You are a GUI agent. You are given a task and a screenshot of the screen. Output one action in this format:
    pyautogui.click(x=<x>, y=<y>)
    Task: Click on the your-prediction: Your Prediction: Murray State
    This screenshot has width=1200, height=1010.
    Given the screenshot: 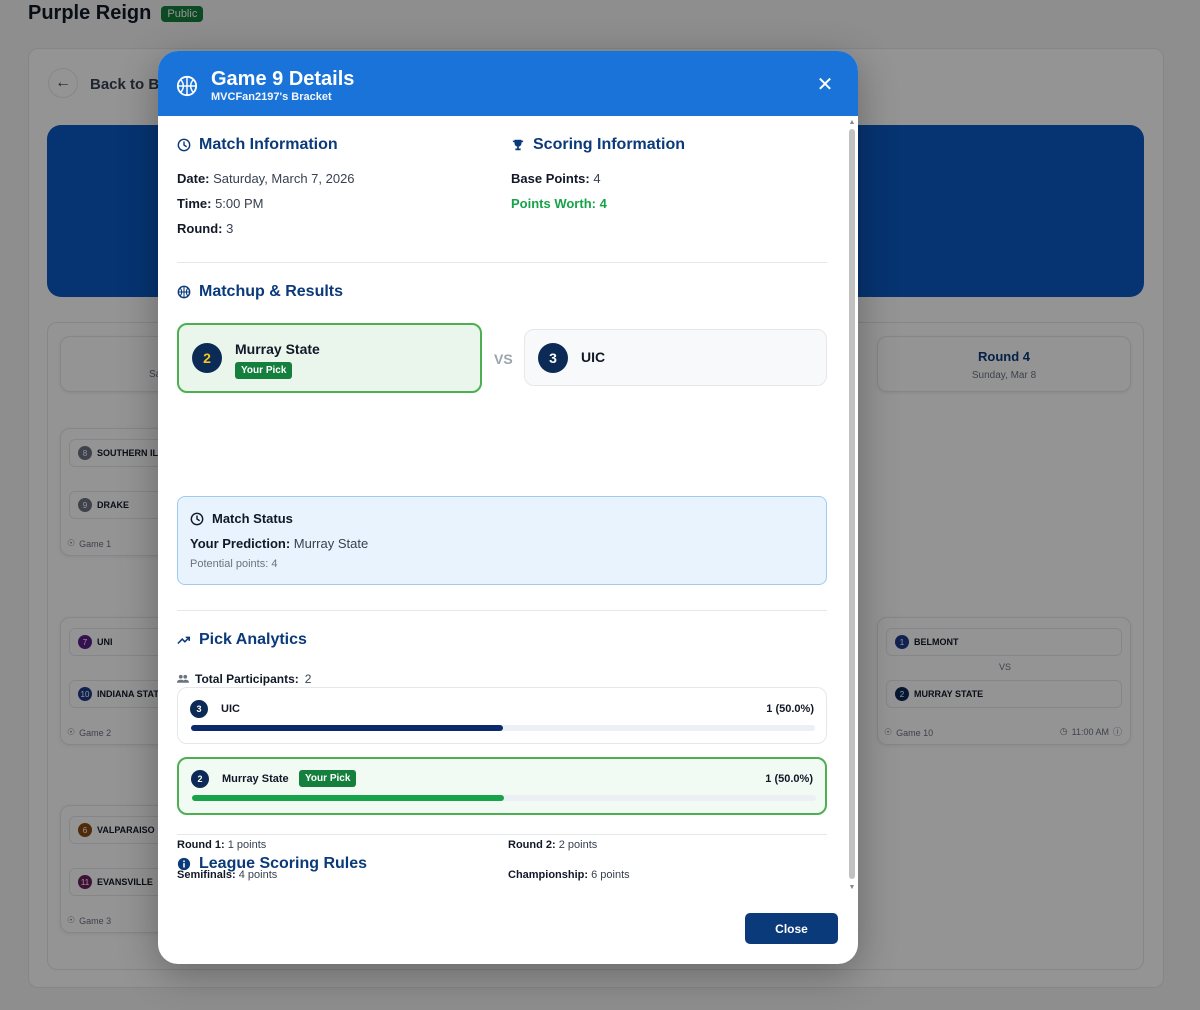 What is the action you would take?
    pyautogui.click(x=279, y=543)
    